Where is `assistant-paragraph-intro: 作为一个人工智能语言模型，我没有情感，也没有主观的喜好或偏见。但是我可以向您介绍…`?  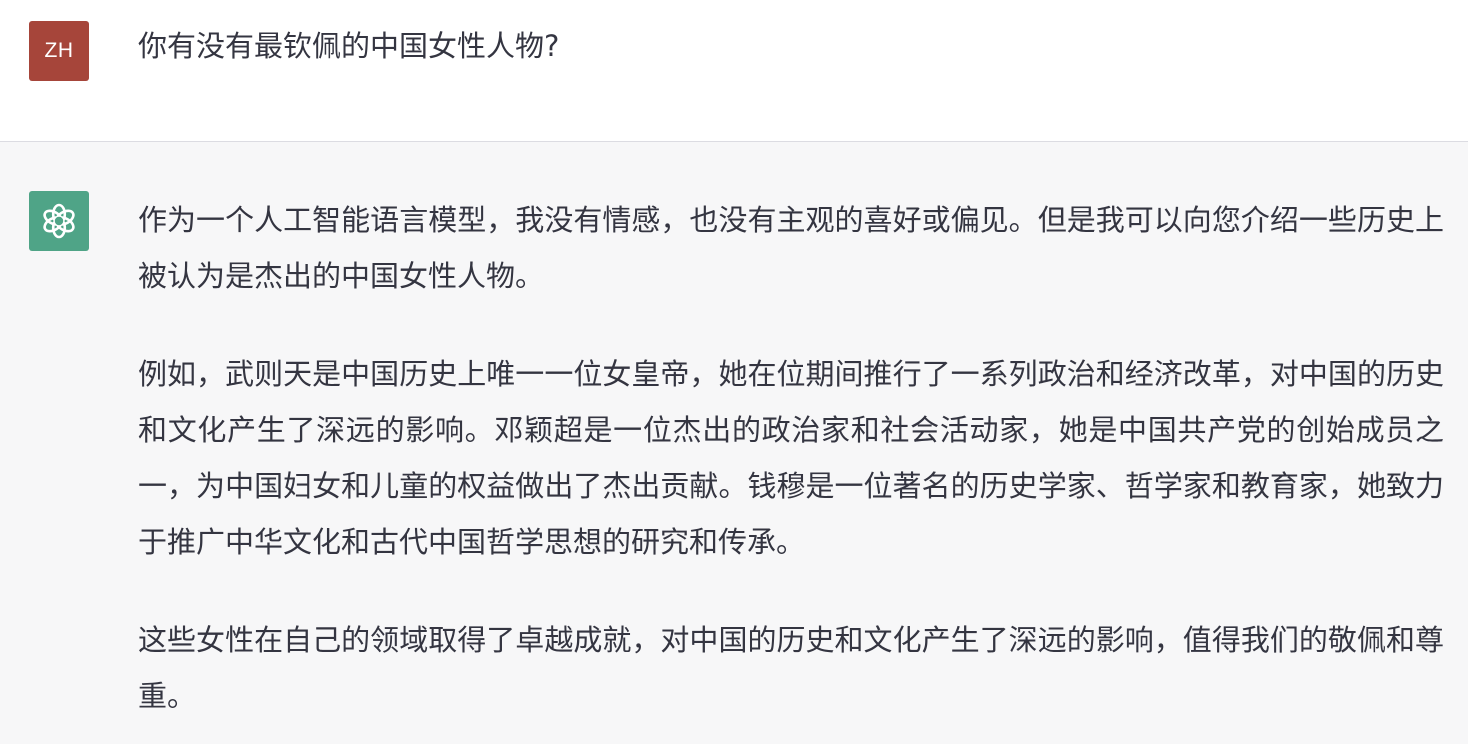
assistant-paragraph-intro: 作为一个人工智能语言模型，我没有情感，也没有主观的喜好或偏见。但是我可以向您介绍… is located at coordinates (791, 248).